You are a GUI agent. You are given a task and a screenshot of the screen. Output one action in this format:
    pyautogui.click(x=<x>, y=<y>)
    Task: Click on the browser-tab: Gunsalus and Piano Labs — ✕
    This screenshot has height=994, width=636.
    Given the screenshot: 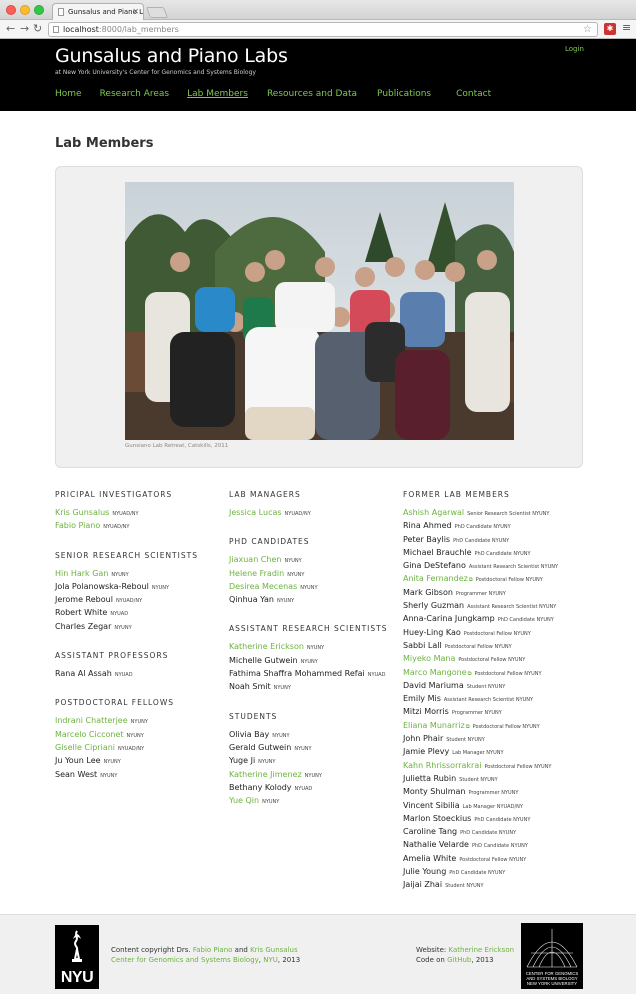 What is the action you would take?
    pyautogui.click(x=98, y=11)
    